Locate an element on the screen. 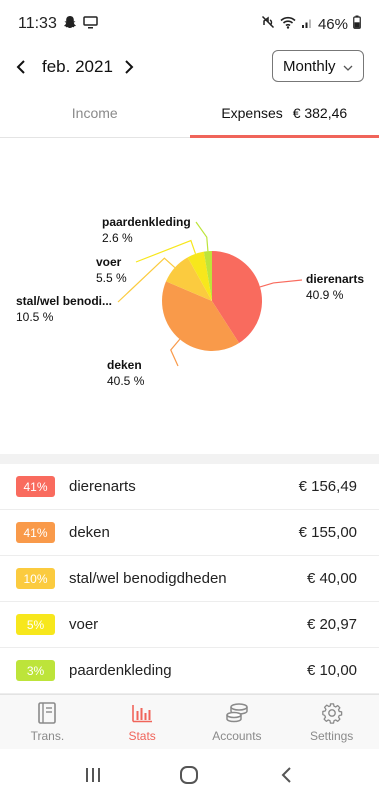 This screenshot has height=800, width=379. nav-accounts: Accounts is located at coordinates (237, 722).